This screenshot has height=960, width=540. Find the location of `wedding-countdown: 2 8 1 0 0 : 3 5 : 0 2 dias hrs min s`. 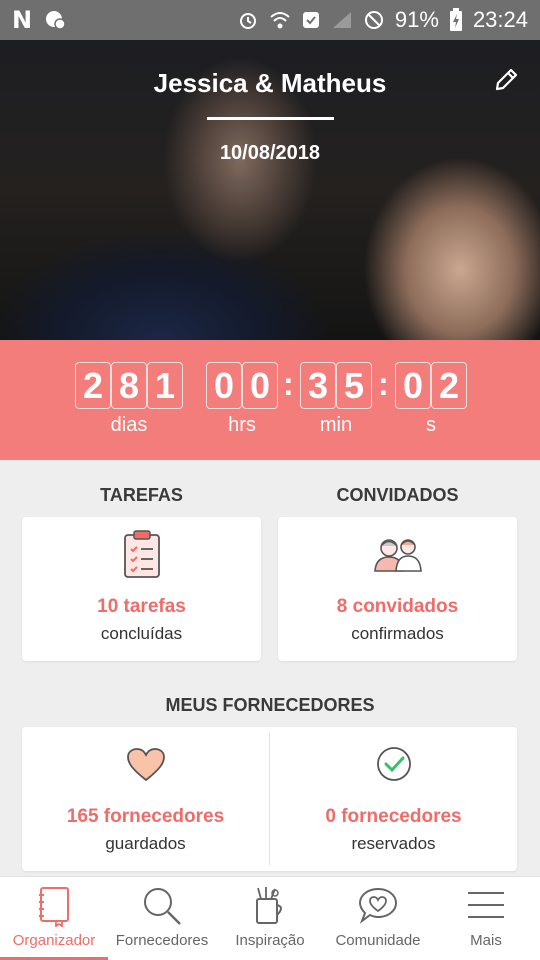

wedding-countdown: 2 8 1 0 0 : 3 5 : 0 2 dias hrs min s is located at coordinates (270, 400).